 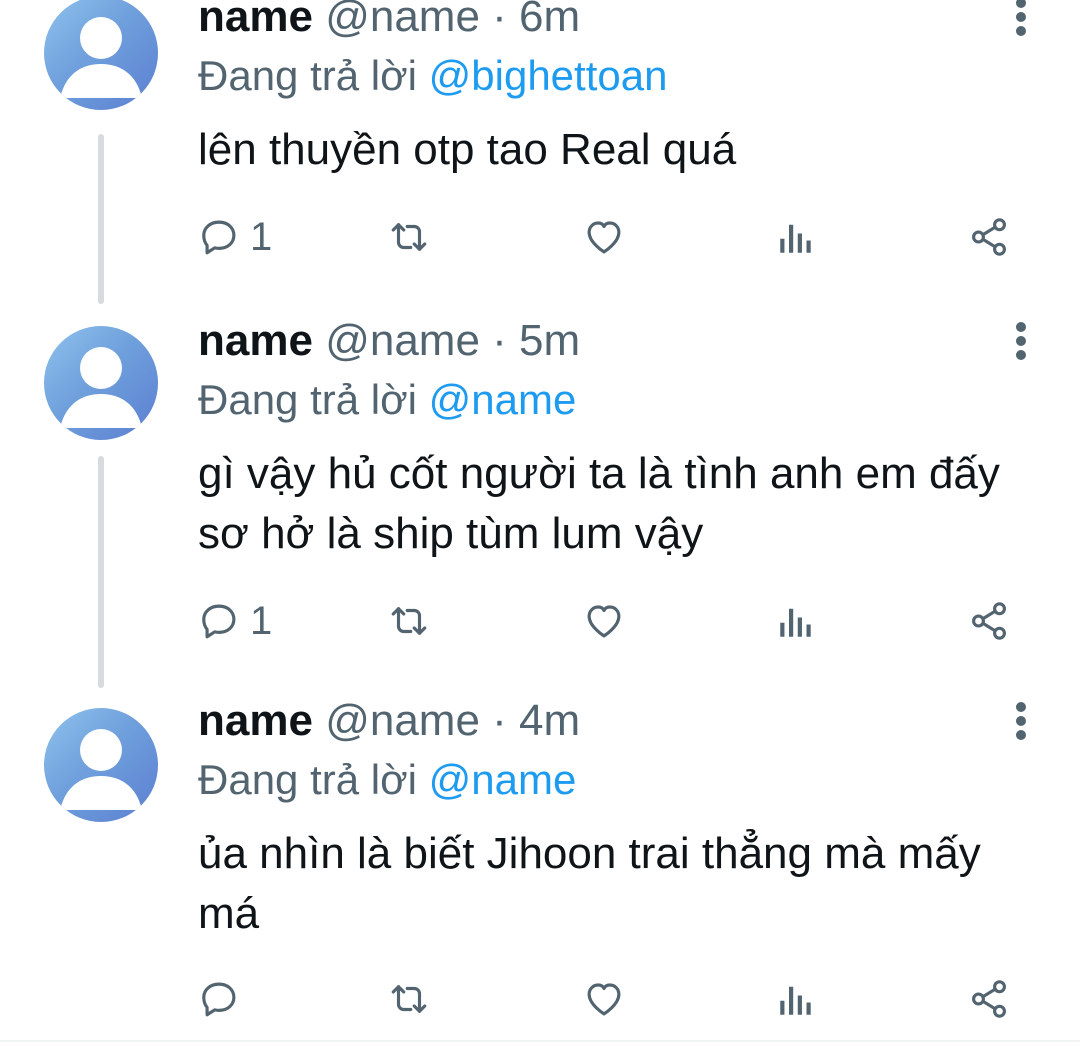 I want to click on mention-link: @bighettoan, so click(x=548, y=75).